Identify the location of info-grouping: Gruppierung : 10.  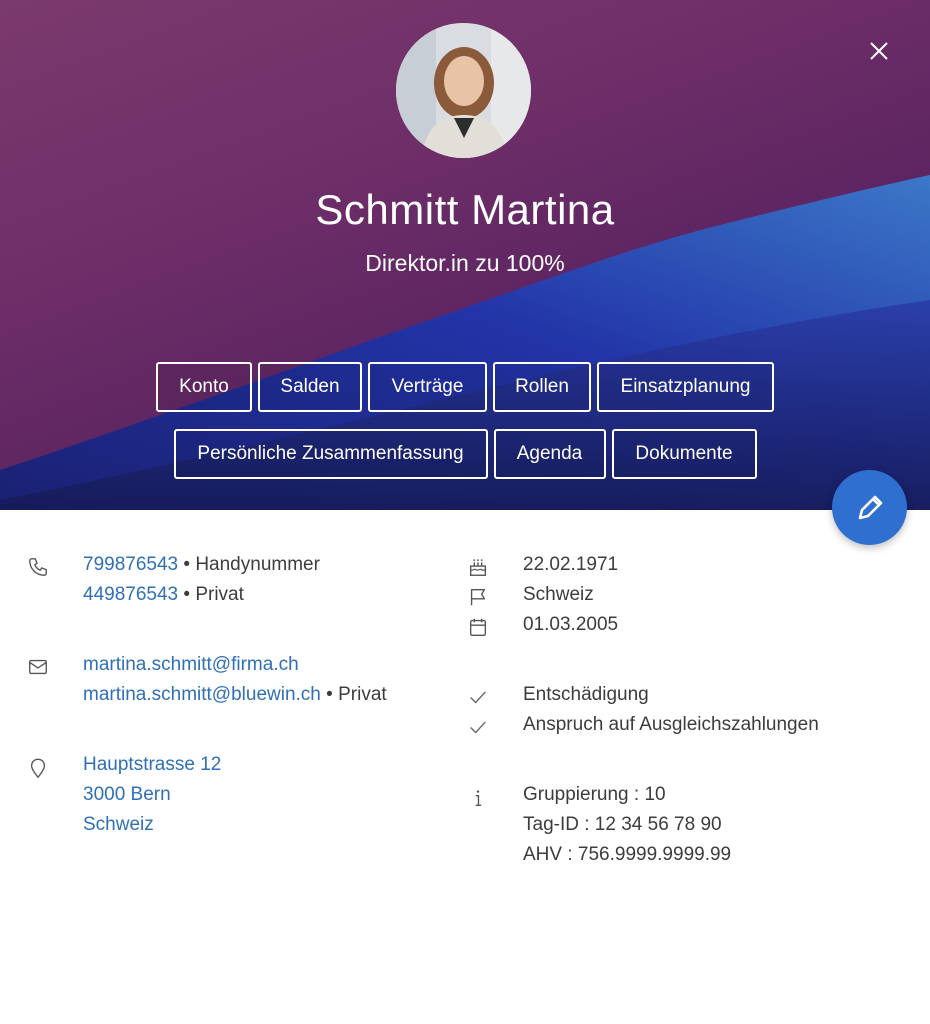
(594, 794).